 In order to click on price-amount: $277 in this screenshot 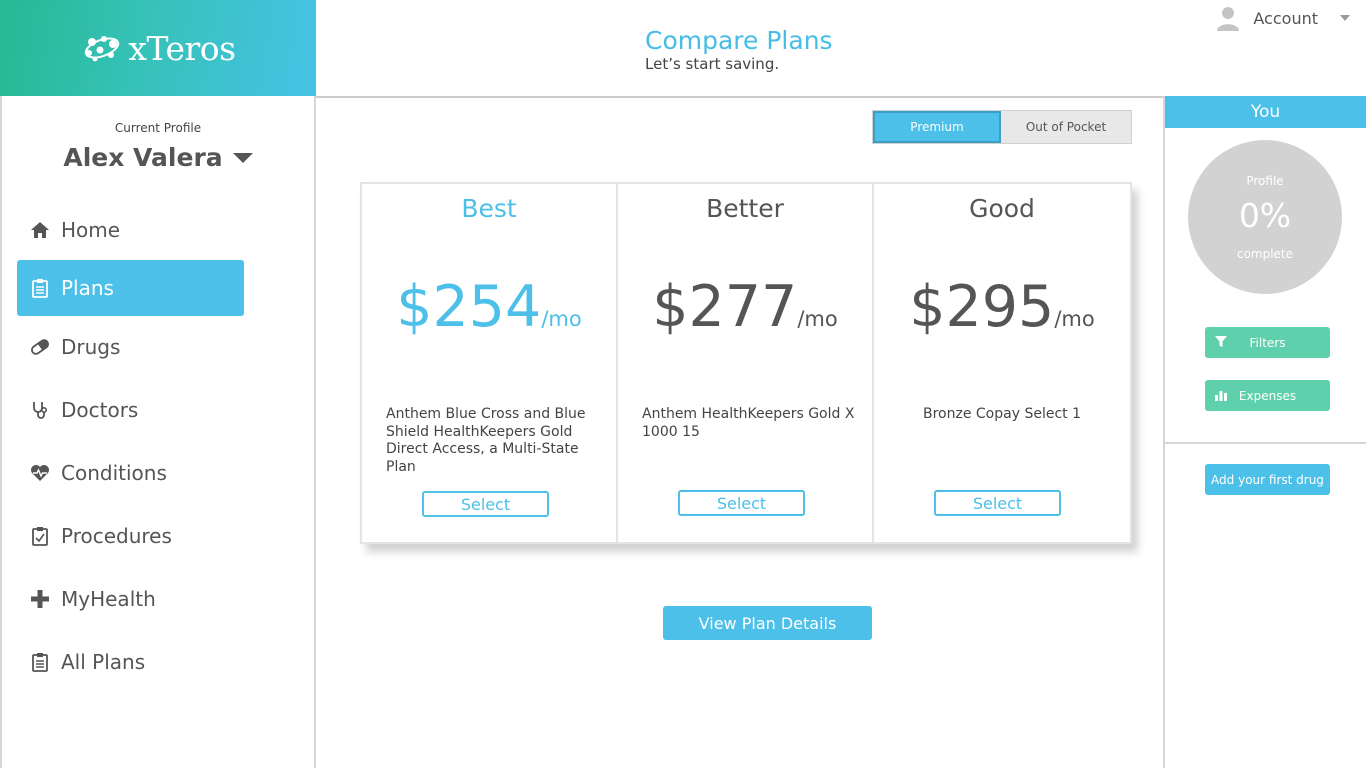, I will do `click(725, 307)`.